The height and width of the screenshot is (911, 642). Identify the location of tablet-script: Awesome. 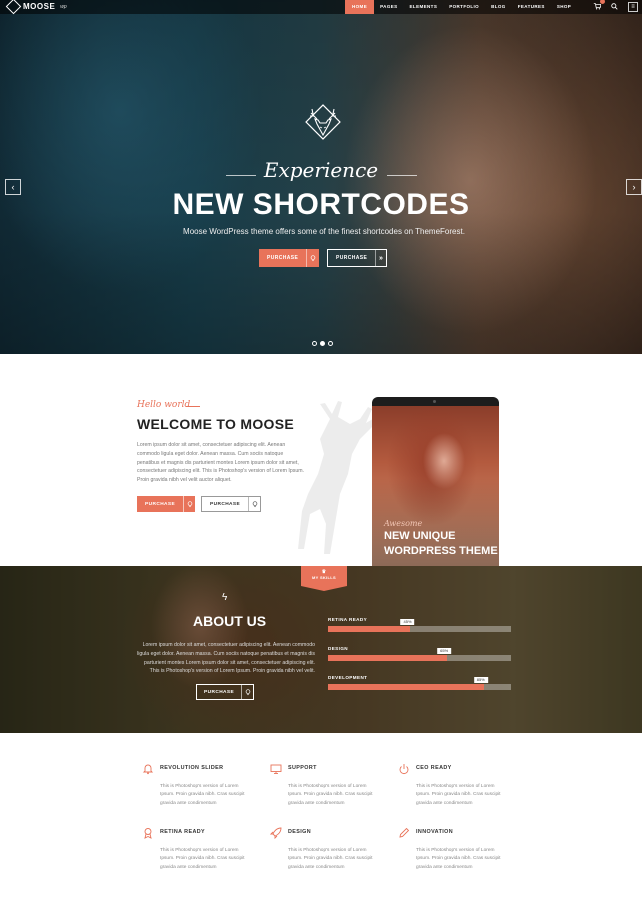
(403, 523).